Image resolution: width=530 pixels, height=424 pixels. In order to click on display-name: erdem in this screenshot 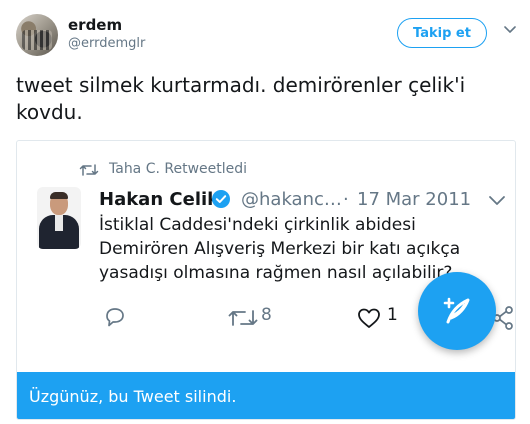, I will do `click(95, 25)`.